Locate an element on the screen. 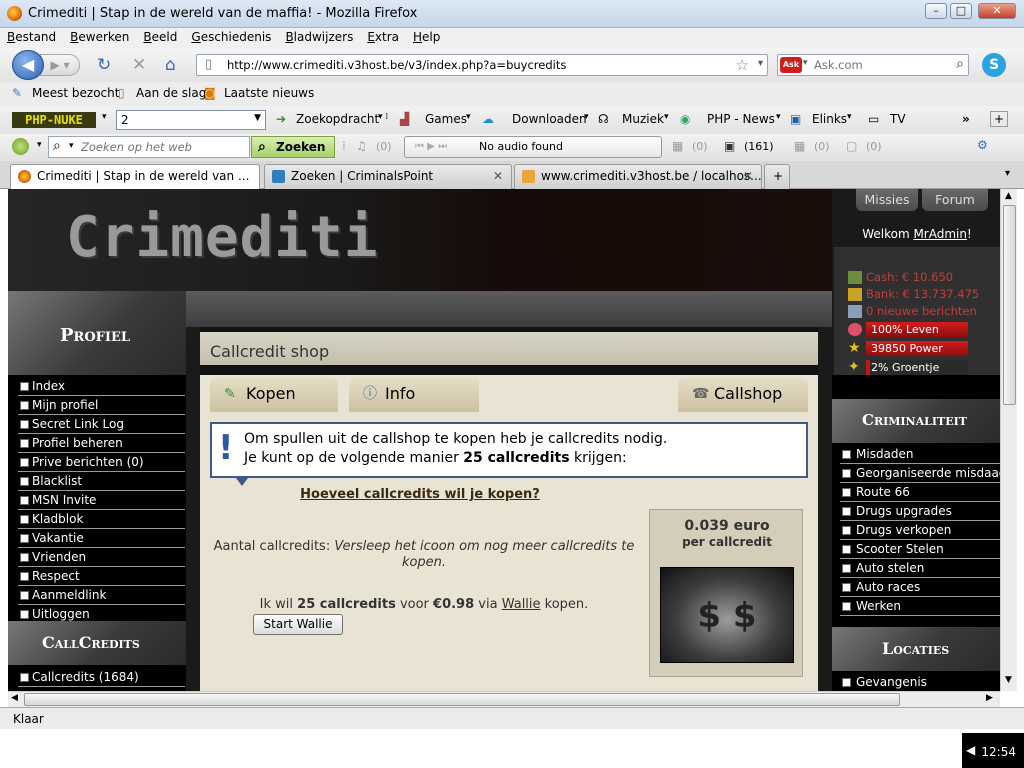  menu-profiel-beheren: Profiel beheren is located at coordinates (101, 443).